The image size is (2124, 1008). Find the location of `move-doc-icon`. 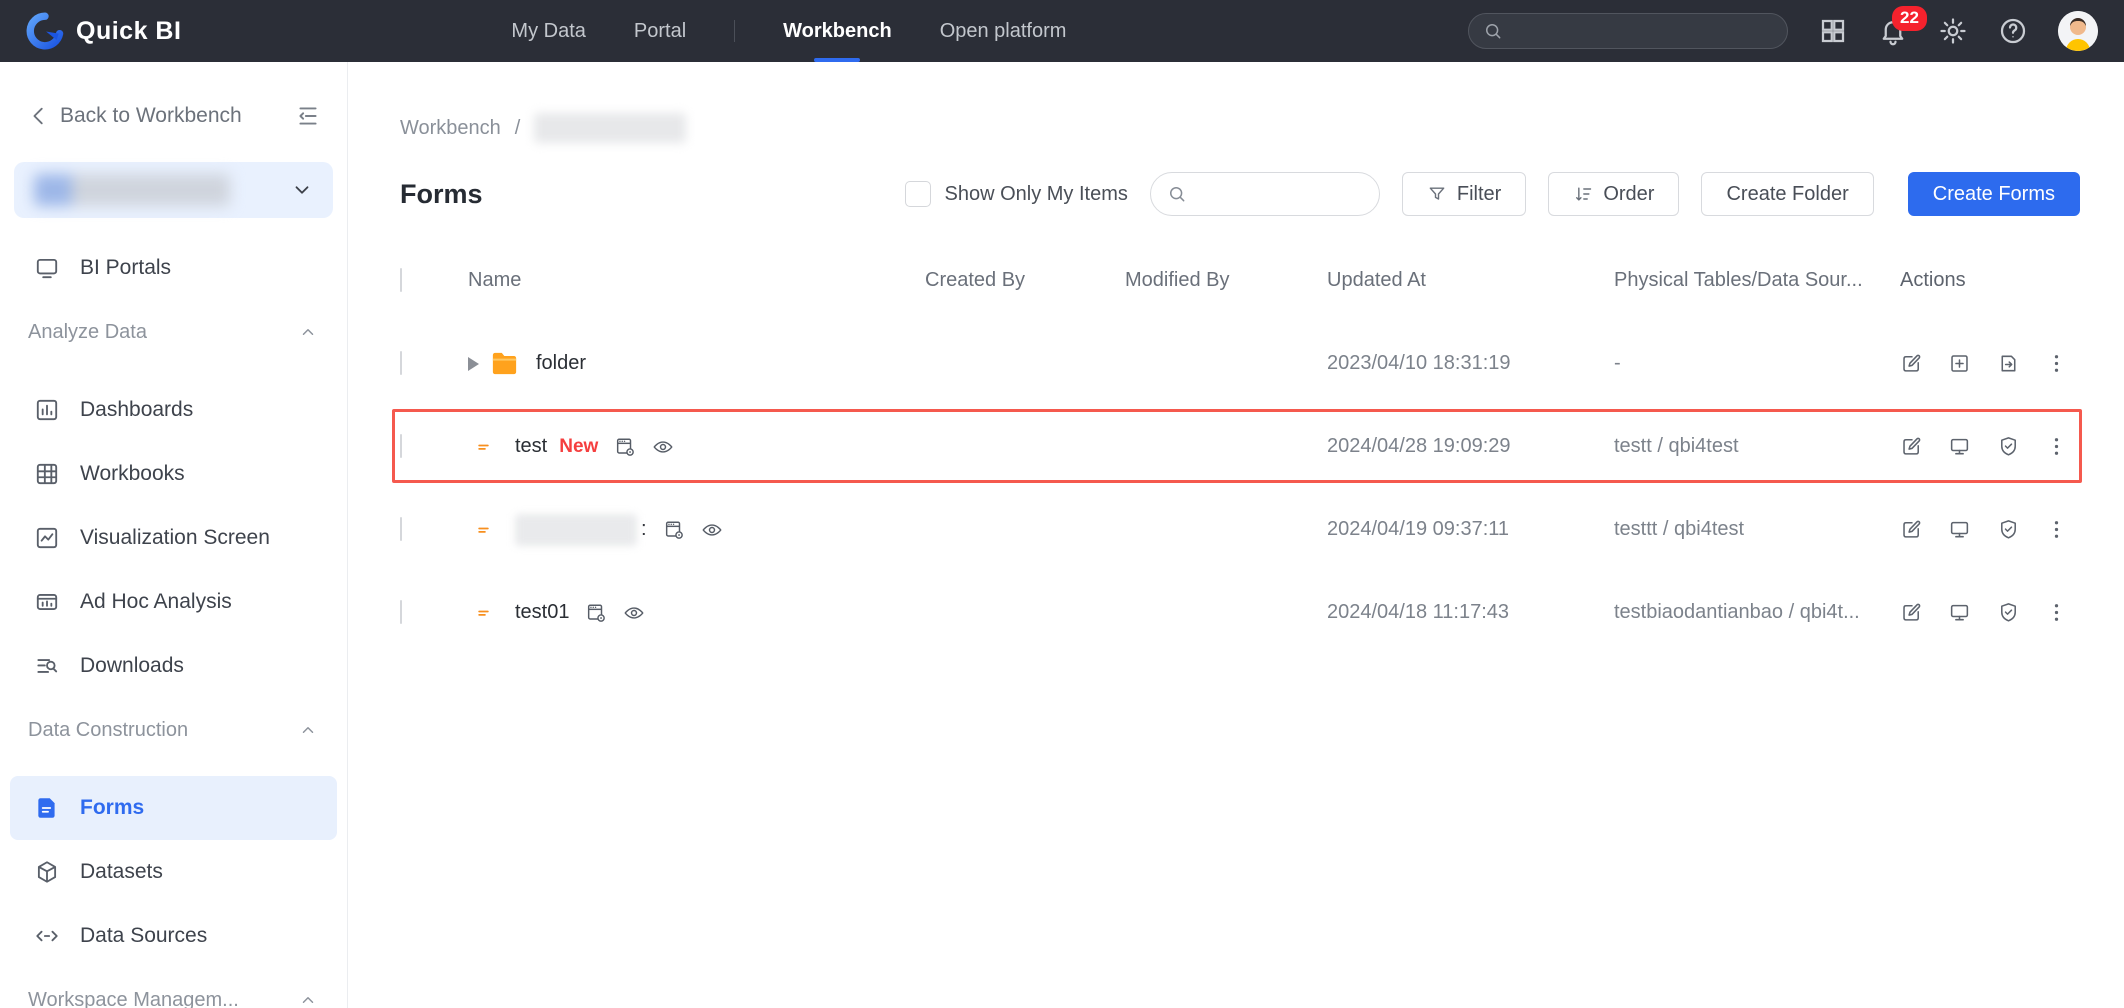

move-doc-icon is located at coordinates (2008, 363).